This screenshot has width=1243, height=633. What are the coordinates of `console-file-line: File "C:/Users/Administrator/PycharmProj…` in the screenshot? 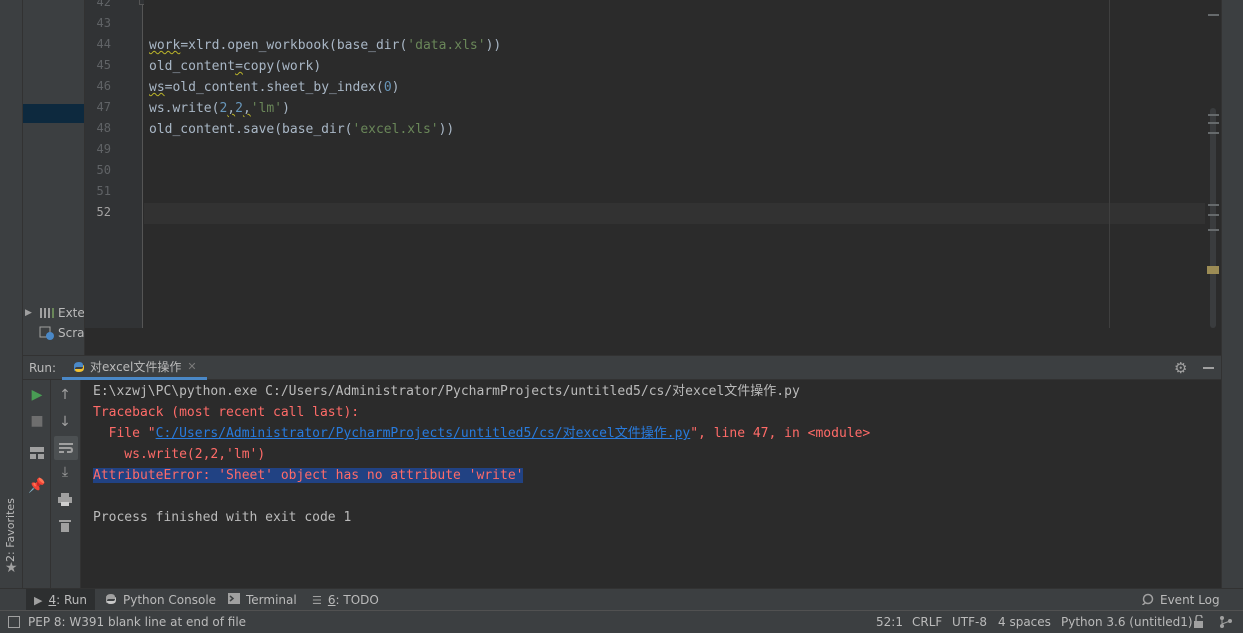 It's located at (482, 433).